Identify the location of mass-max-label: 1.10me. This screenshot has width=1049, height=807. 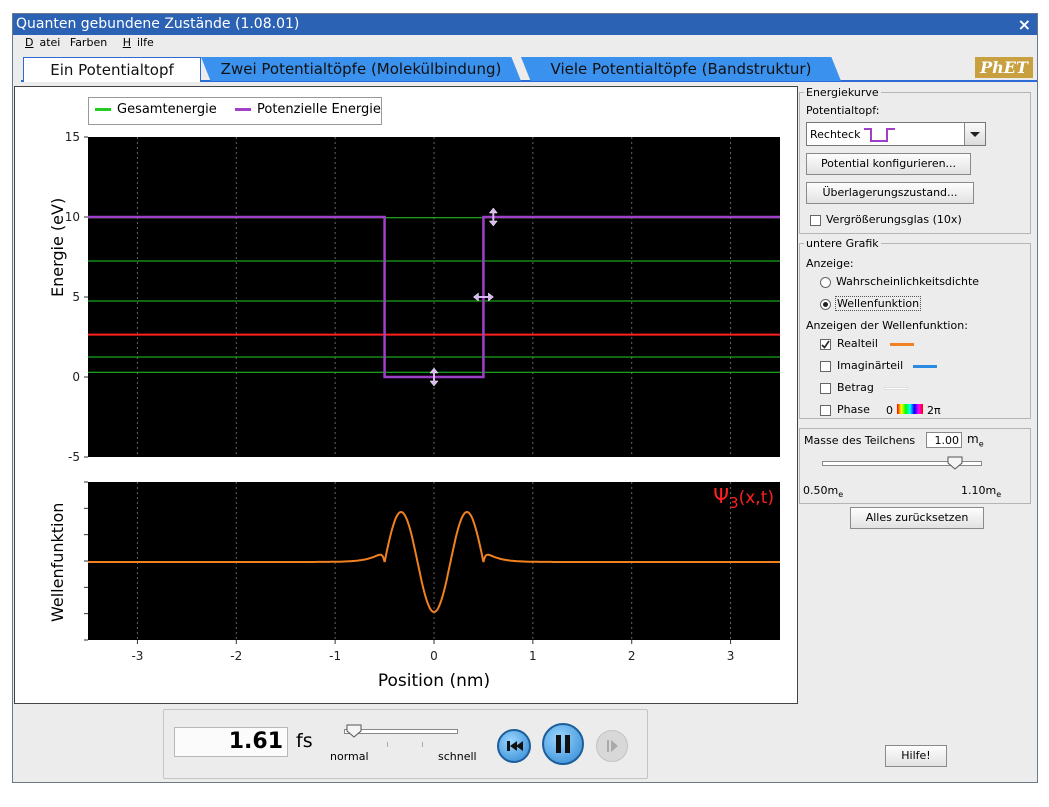
(981, 491).